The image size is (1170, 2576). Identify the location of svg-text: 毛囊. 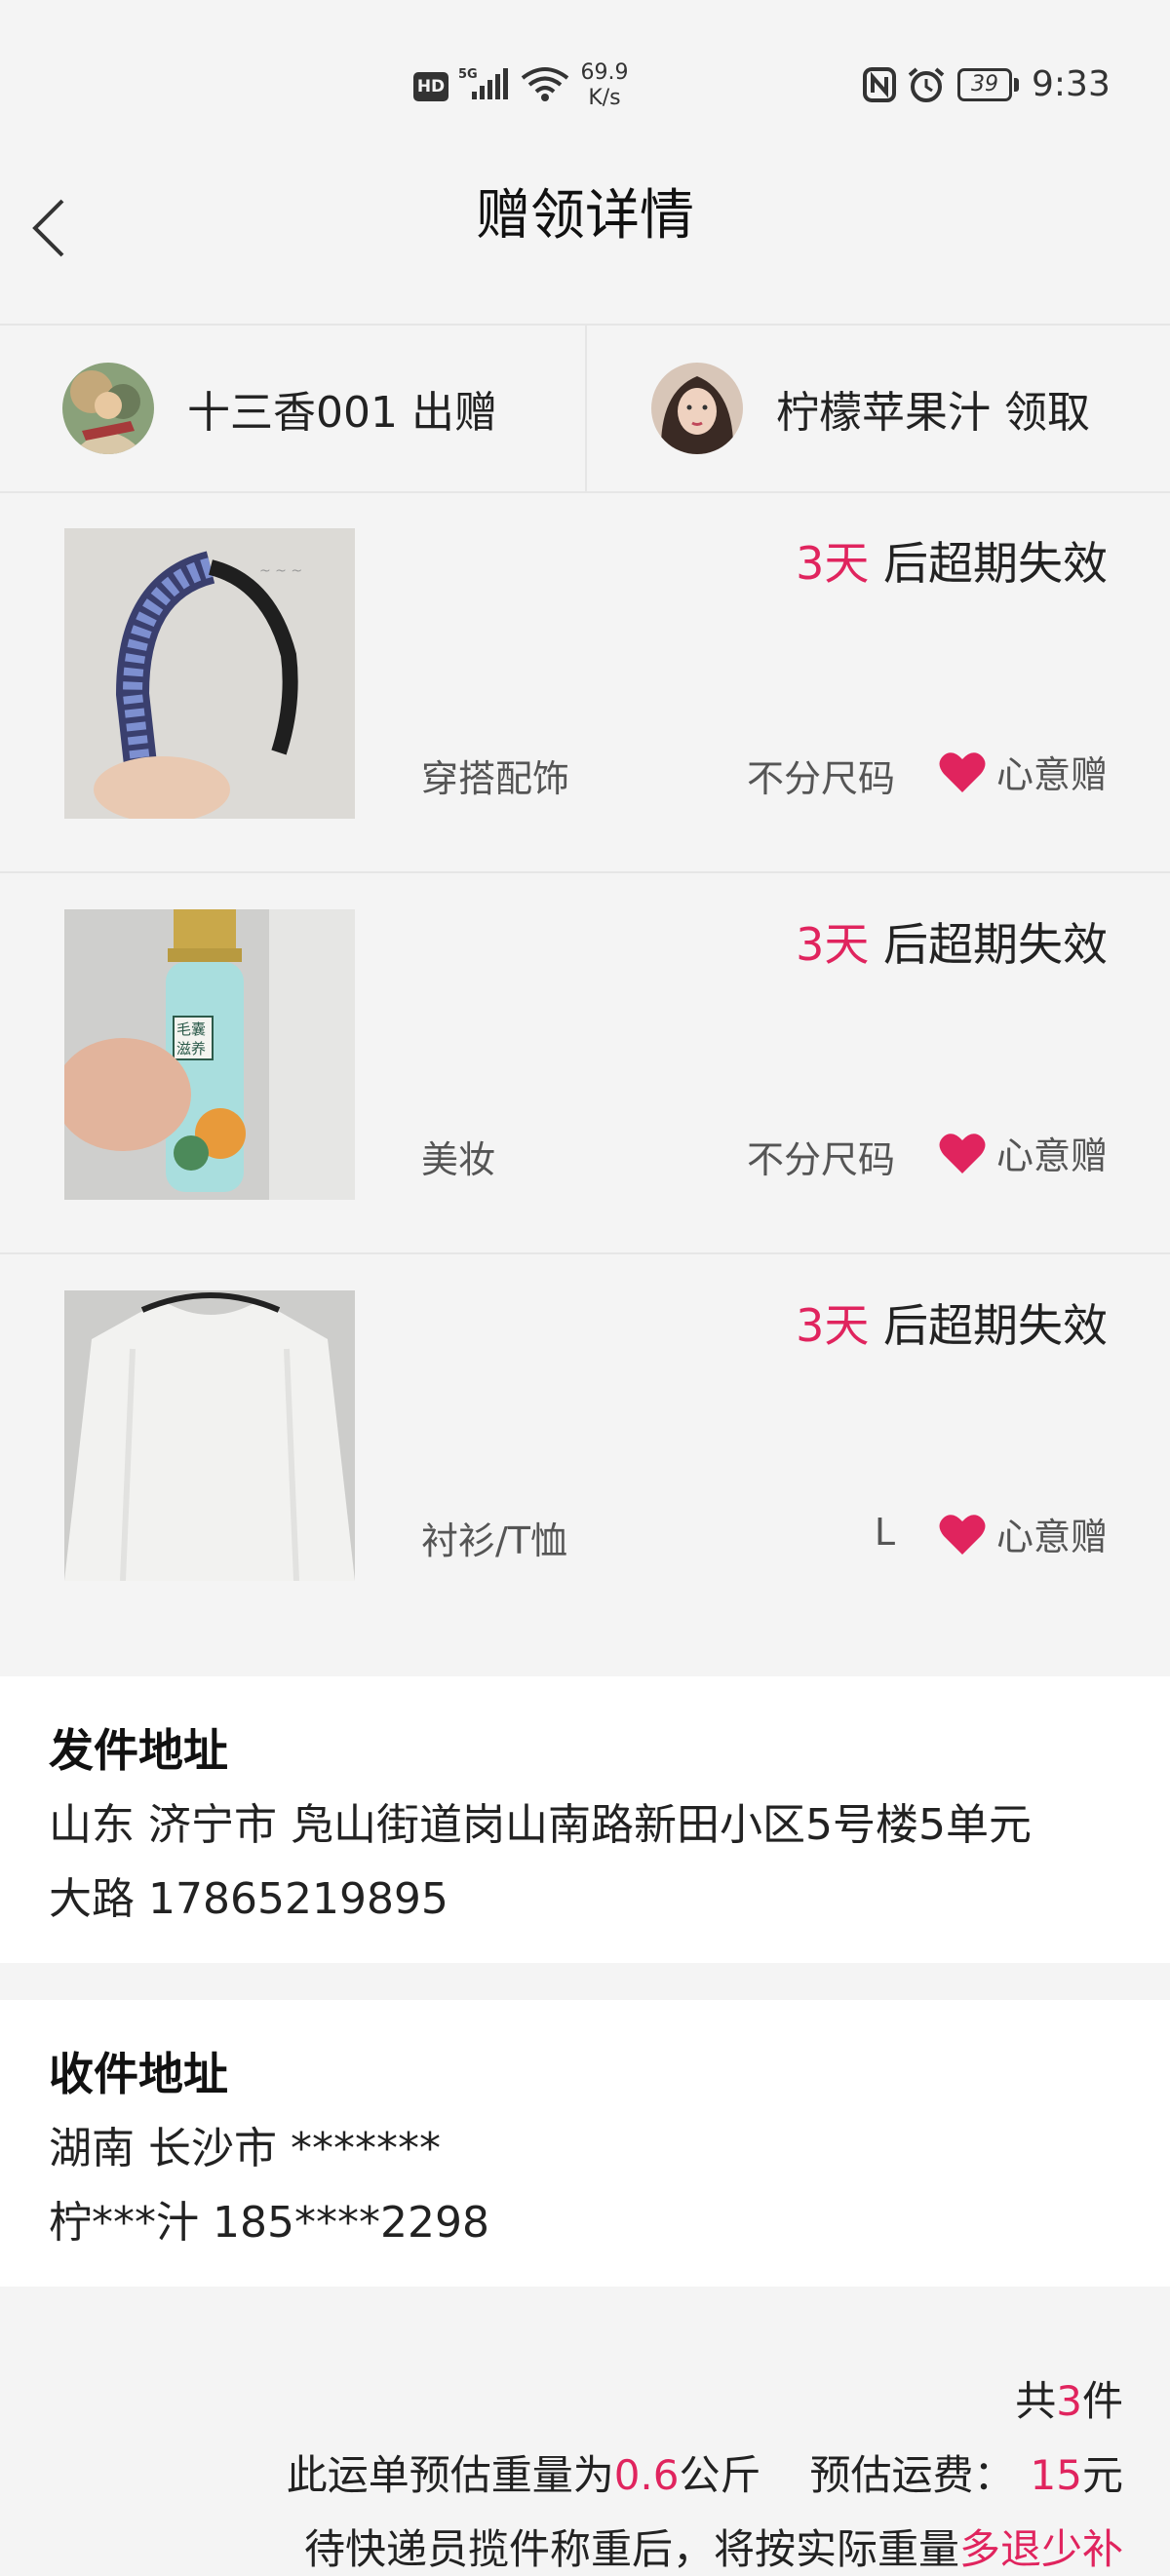
(191, 1029).